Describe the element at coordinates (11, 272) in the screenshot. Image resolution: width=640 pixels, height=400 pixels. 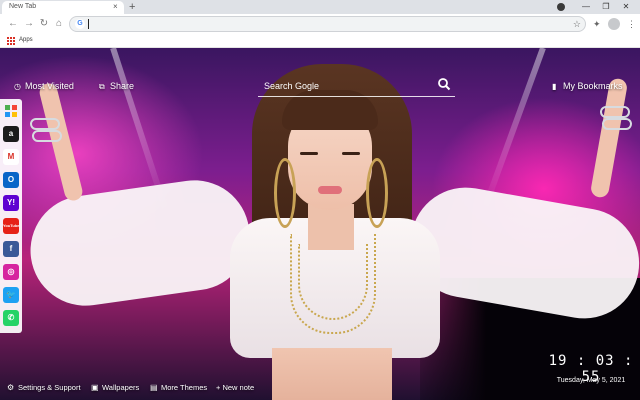
I see `instagram-icon: ◎` at that location.